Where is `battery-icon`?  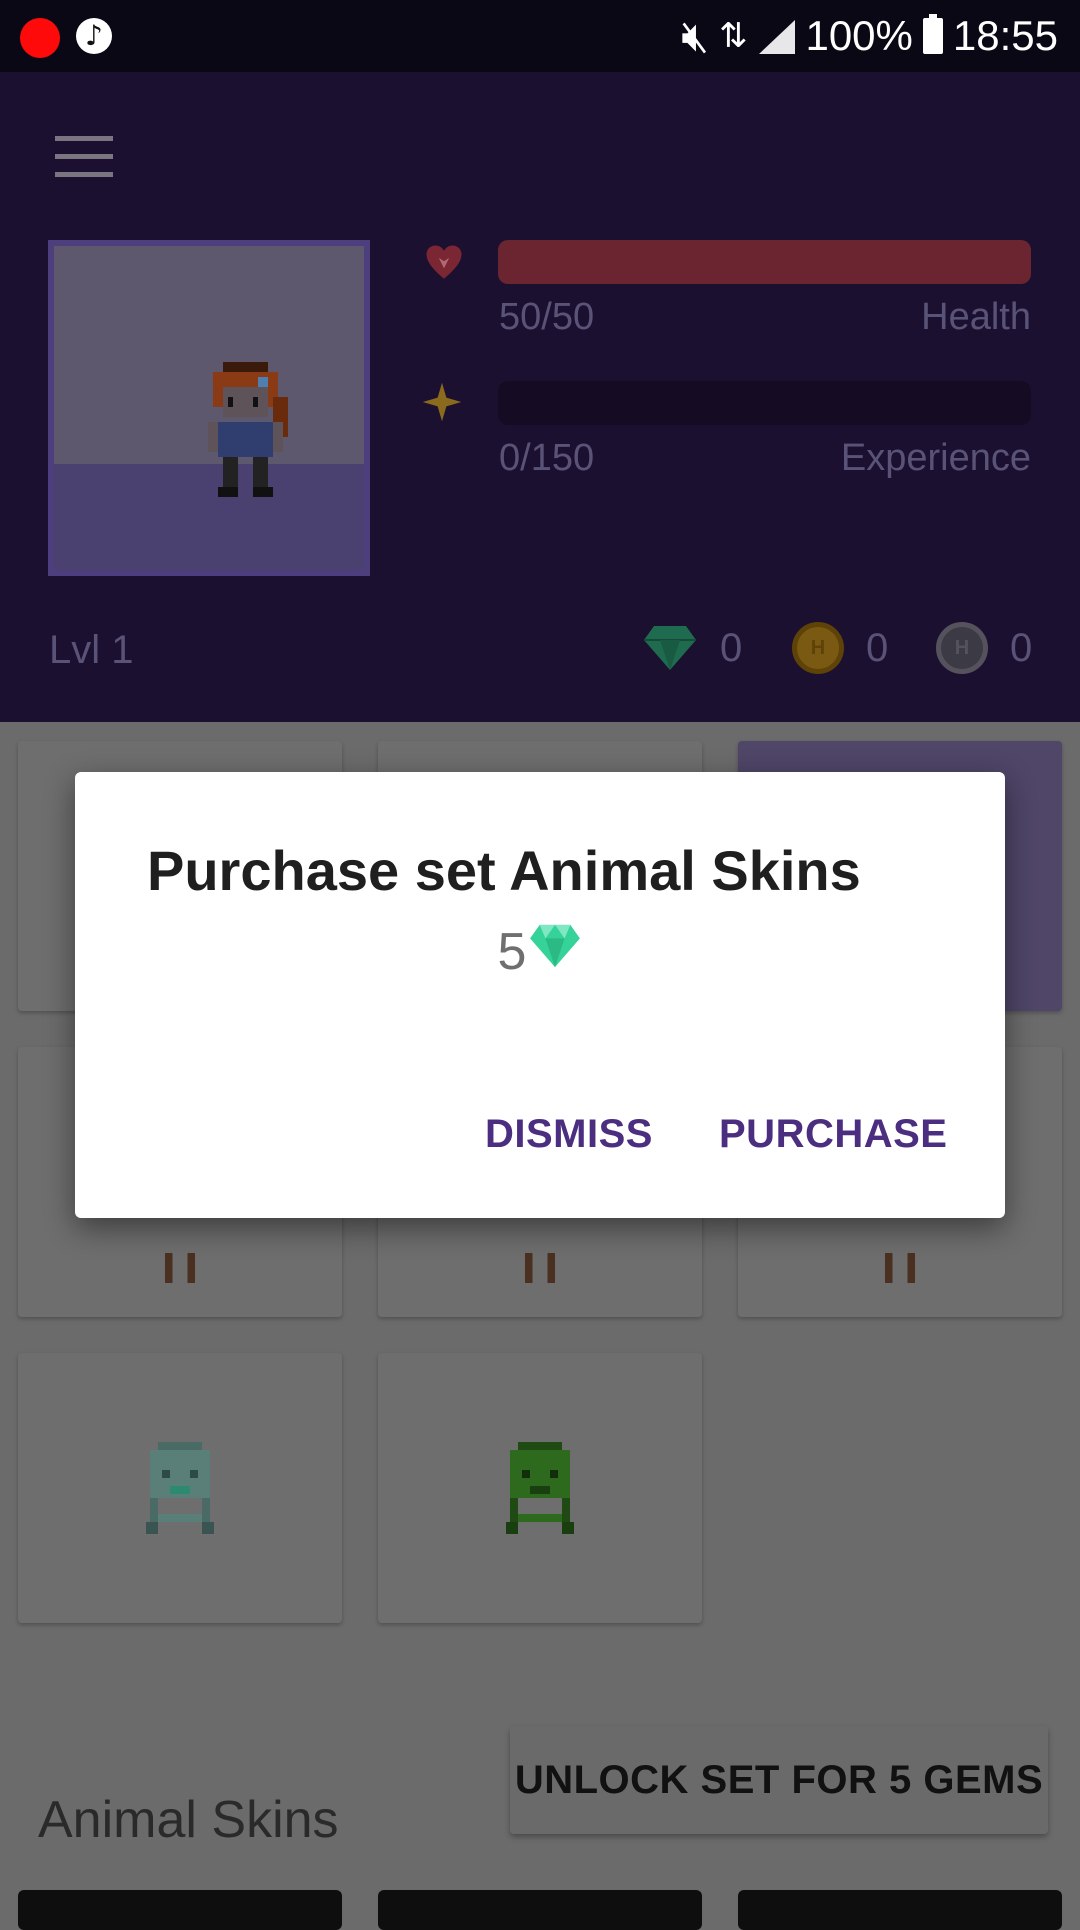
battery-icon is located at coordinates (932, 34).